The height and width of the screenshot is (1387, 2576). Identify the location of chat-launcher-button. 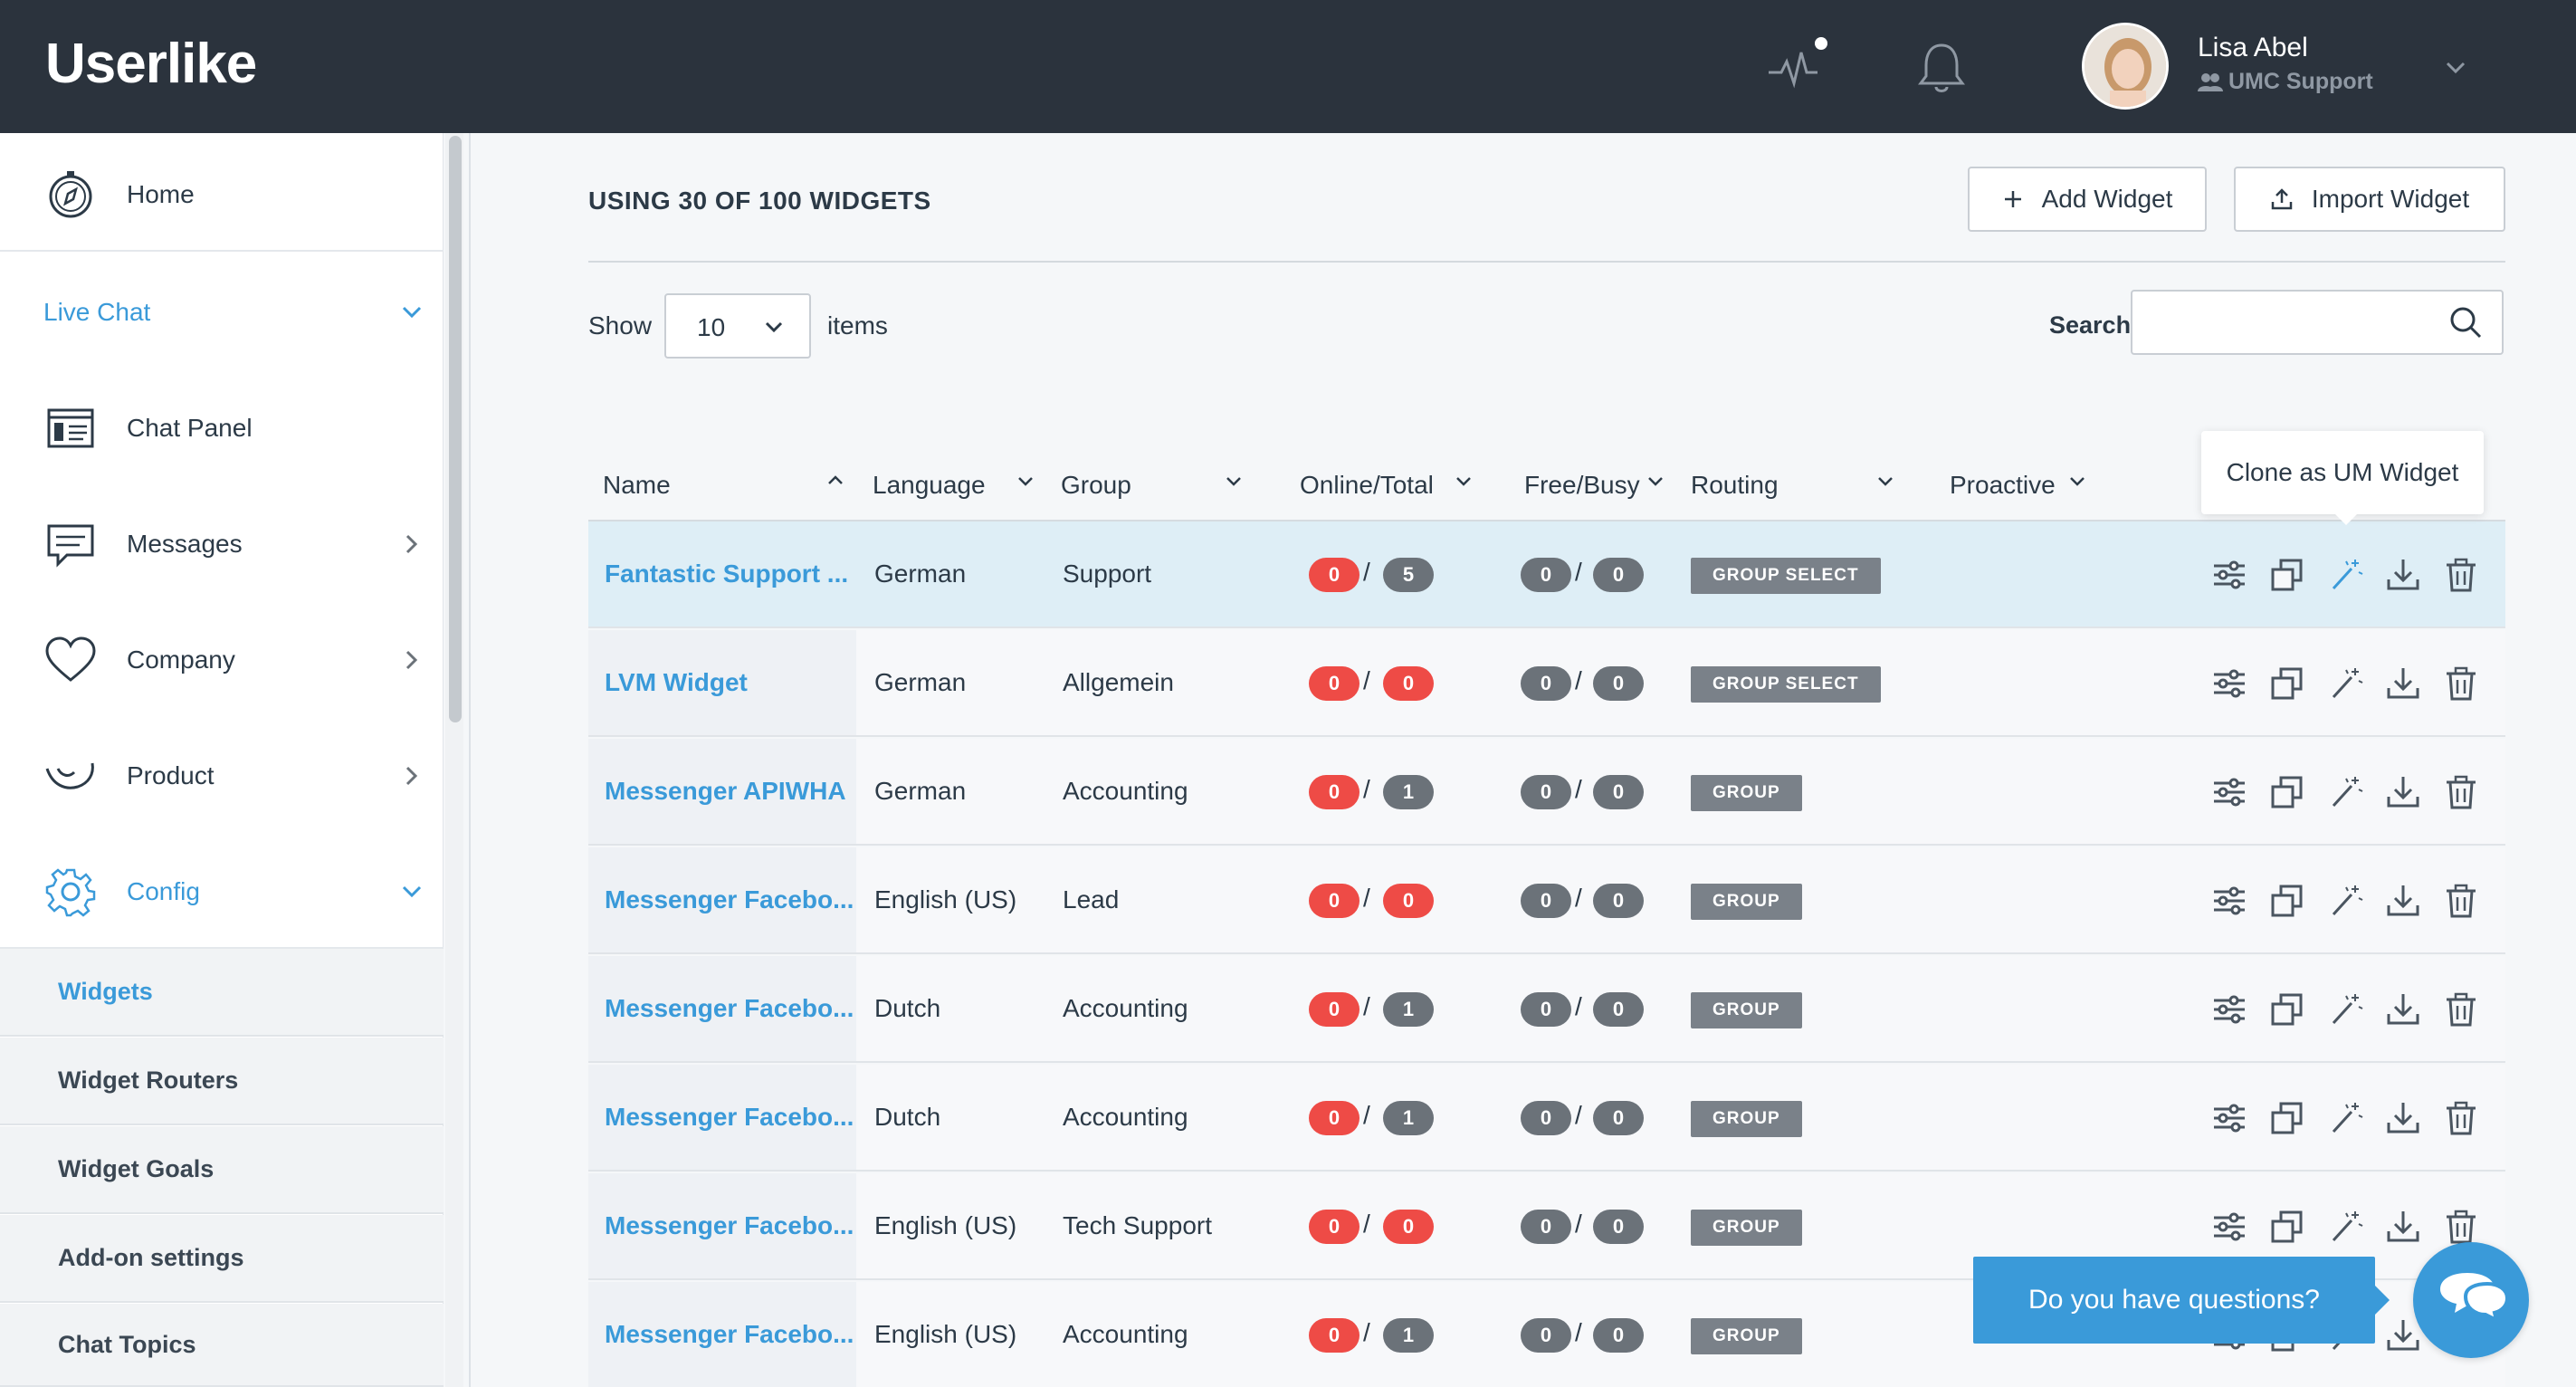
(2471, 1300).